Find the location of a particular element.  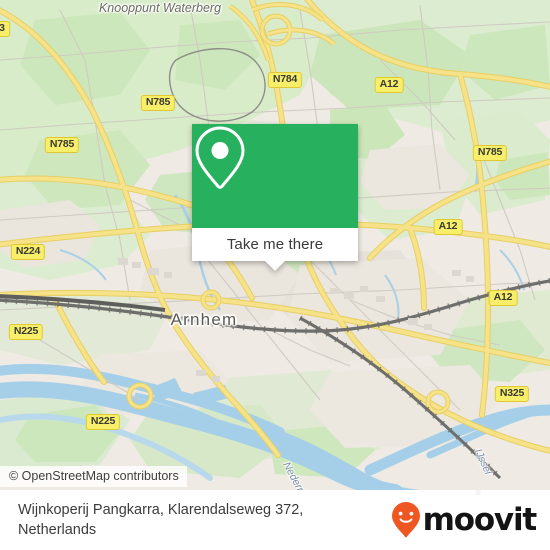

place-label-arnhem: Arnhem is located at coordinates (204, 319).